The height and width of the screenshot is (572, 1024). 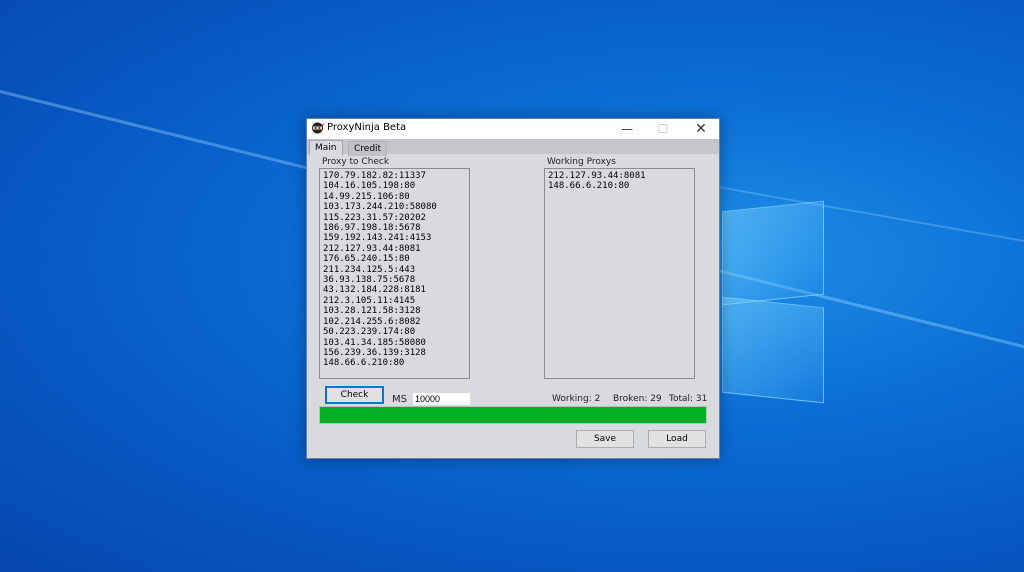 I want to click on title-bar: ProxyNinja Beta — ☐ ✕, so click(x=513, y=129).